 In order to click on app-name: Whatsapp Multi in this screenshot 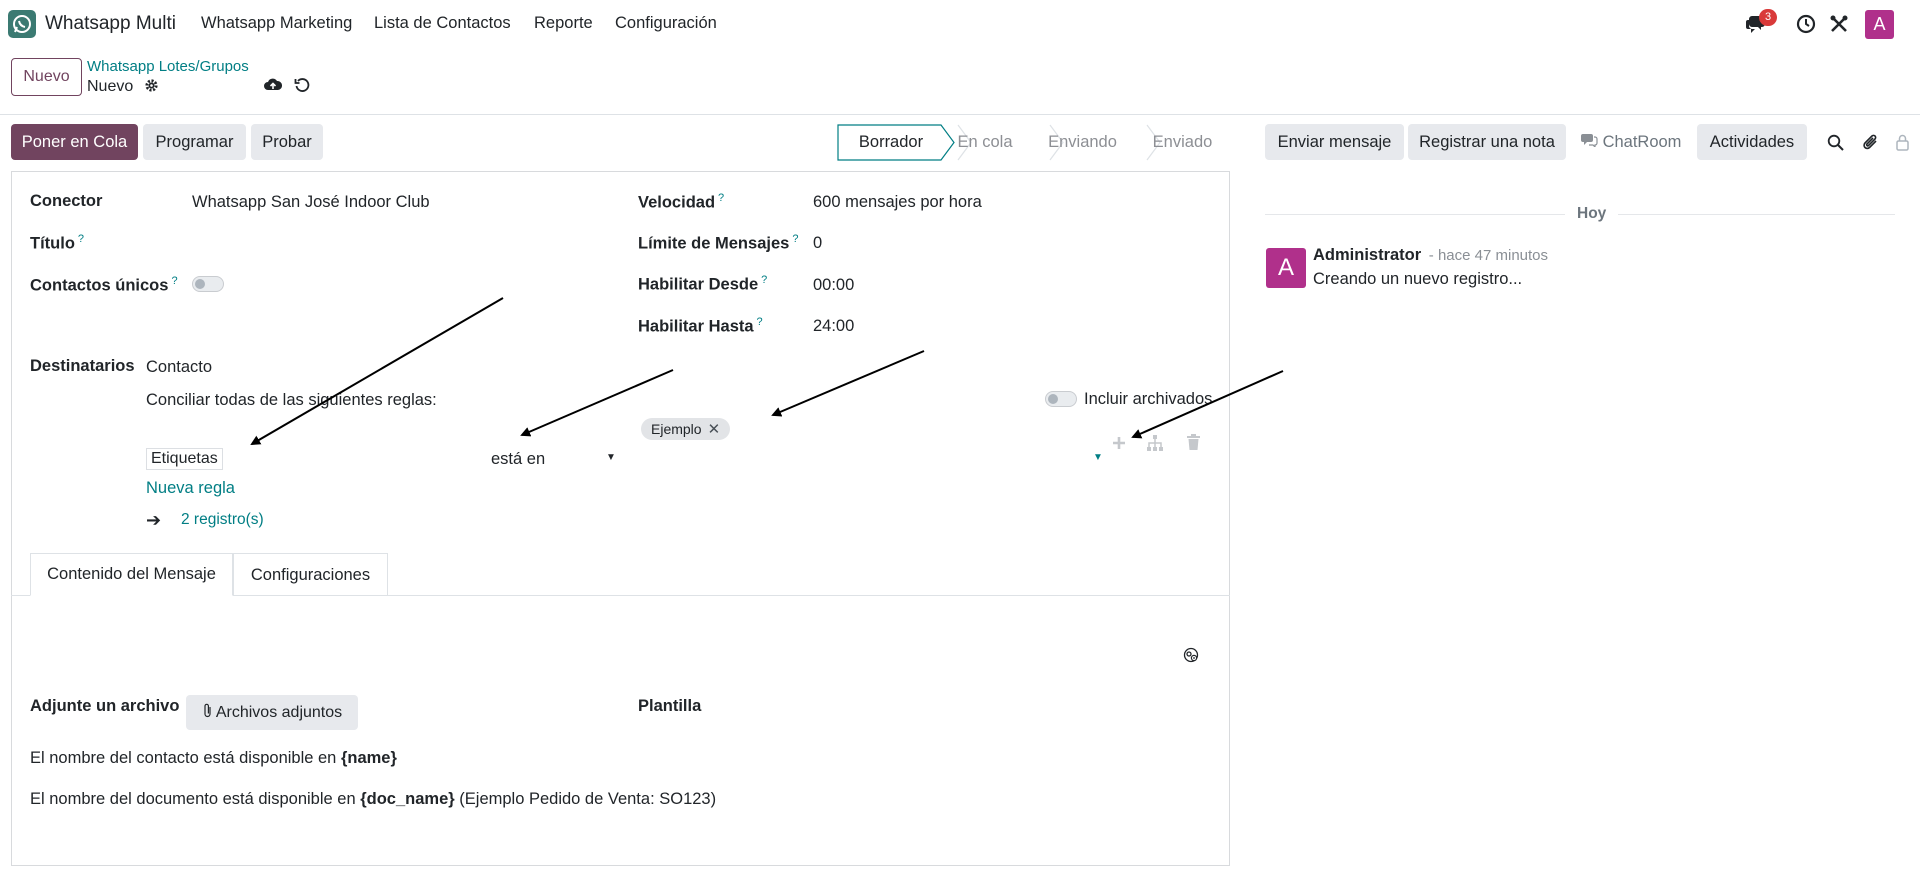, I will do `click(110, 24)`.